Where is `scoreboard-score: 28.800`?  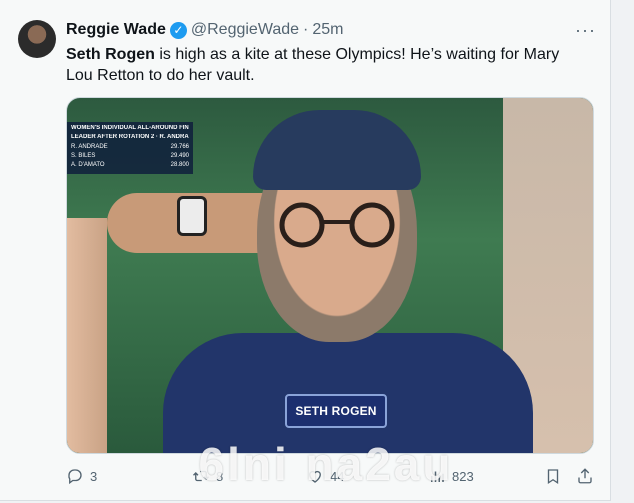 scoreboard-score: 28.800 is located at coordinates (179, 165).